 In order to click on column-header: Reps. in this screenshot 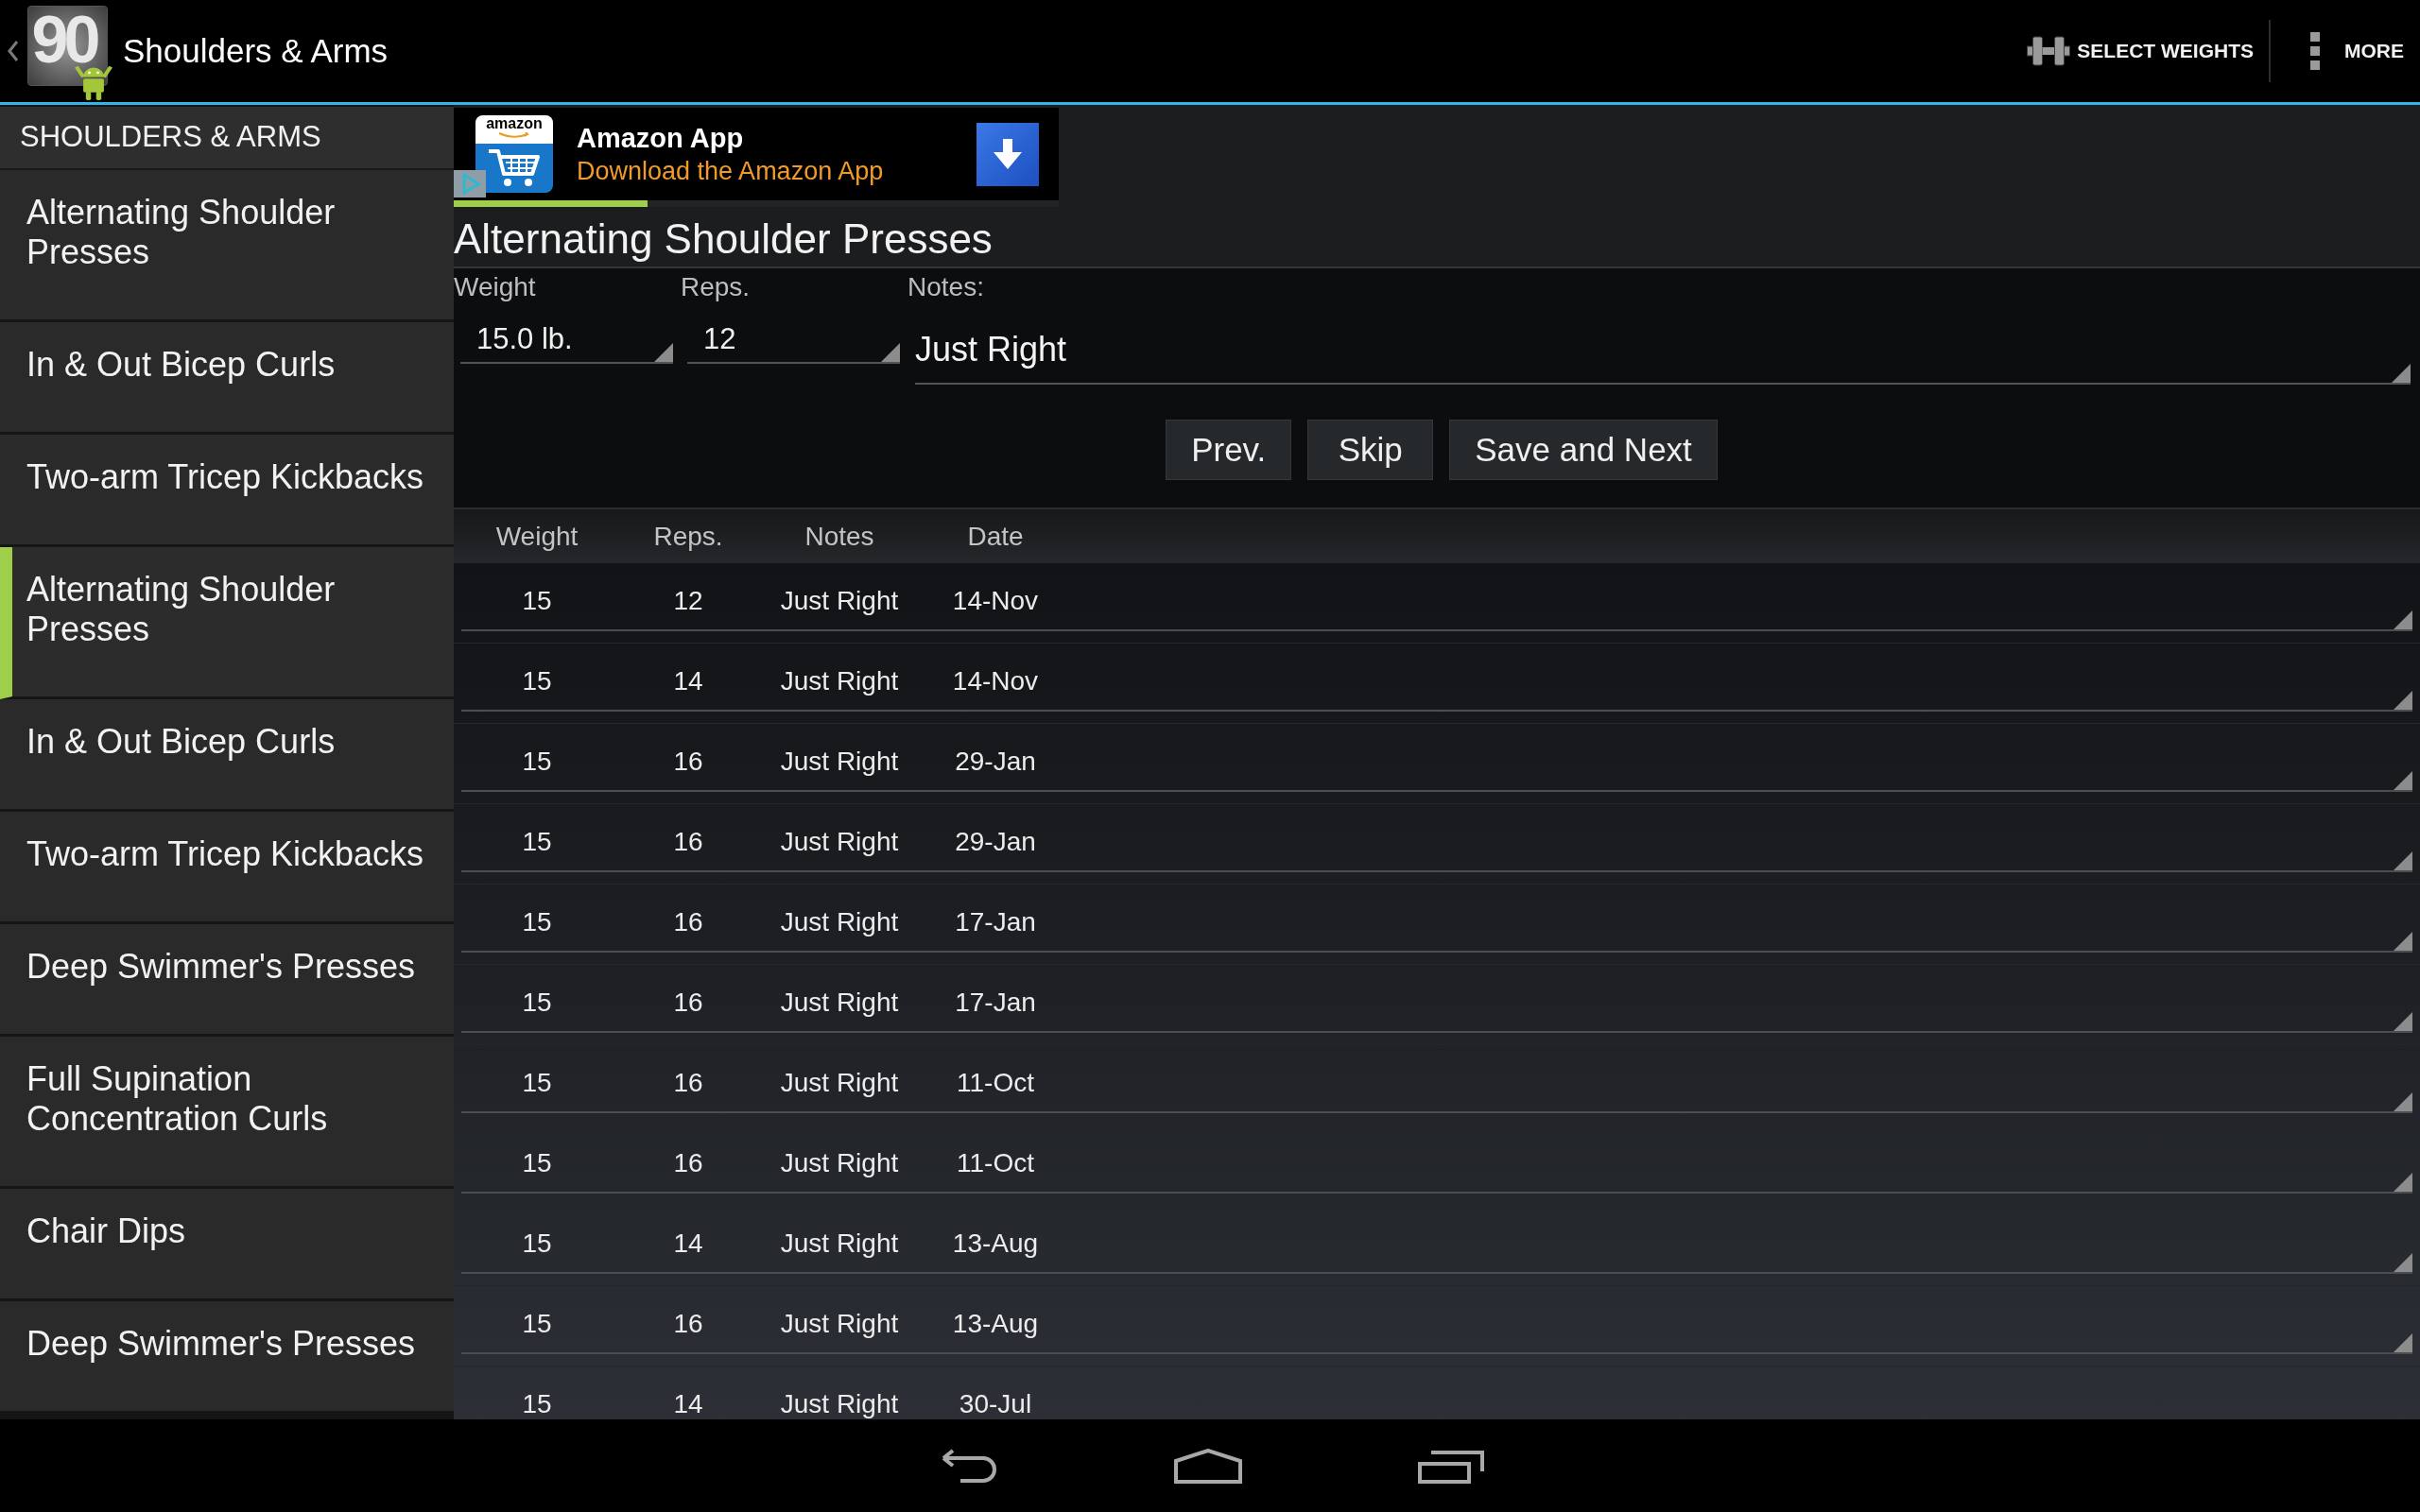, I will do `click(688, 536)`.